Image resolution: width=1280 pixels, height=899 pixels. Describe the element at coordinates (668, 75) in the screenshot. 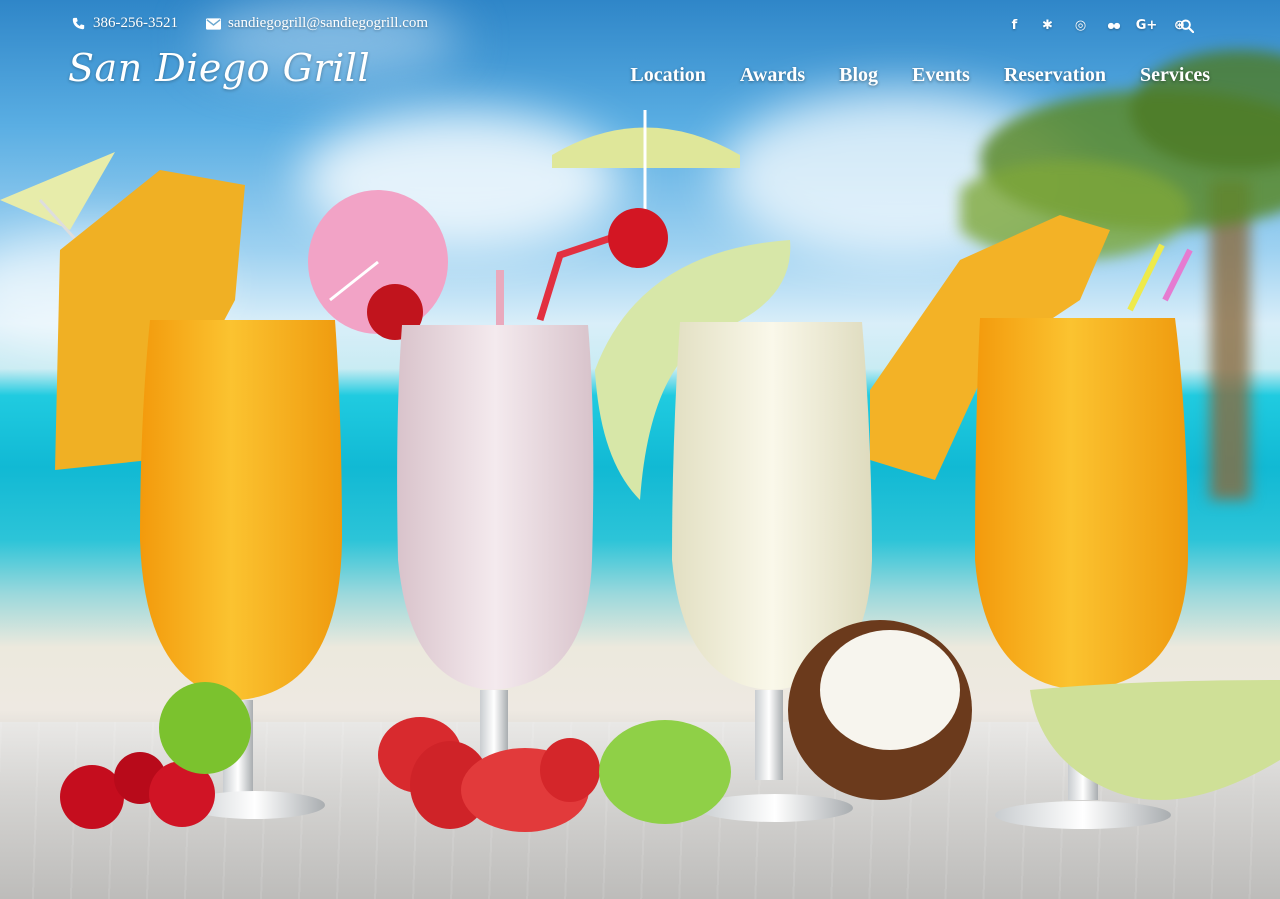

I see `nav-location: Location` at that location.